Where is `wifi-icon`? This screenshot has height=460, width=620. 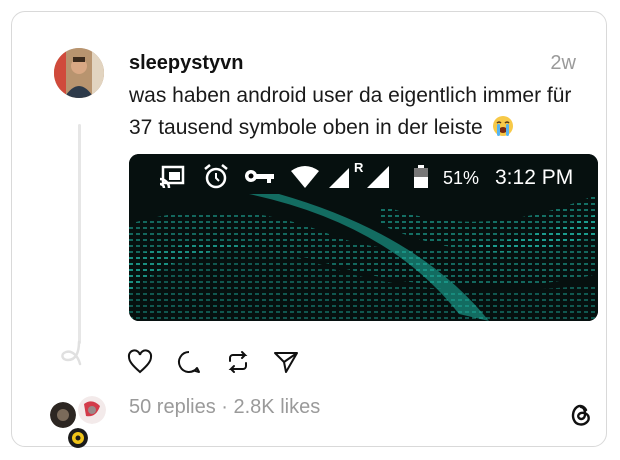
wifi-icon is located at coordinates (305, 177).